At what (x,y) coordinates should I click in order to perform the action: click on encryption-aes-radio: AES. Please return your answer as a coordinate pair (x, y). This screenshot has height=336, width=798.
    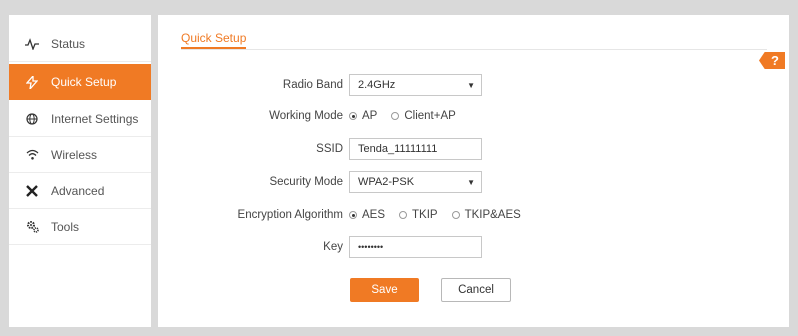
    Looking at the image, I should click on (367, 215).